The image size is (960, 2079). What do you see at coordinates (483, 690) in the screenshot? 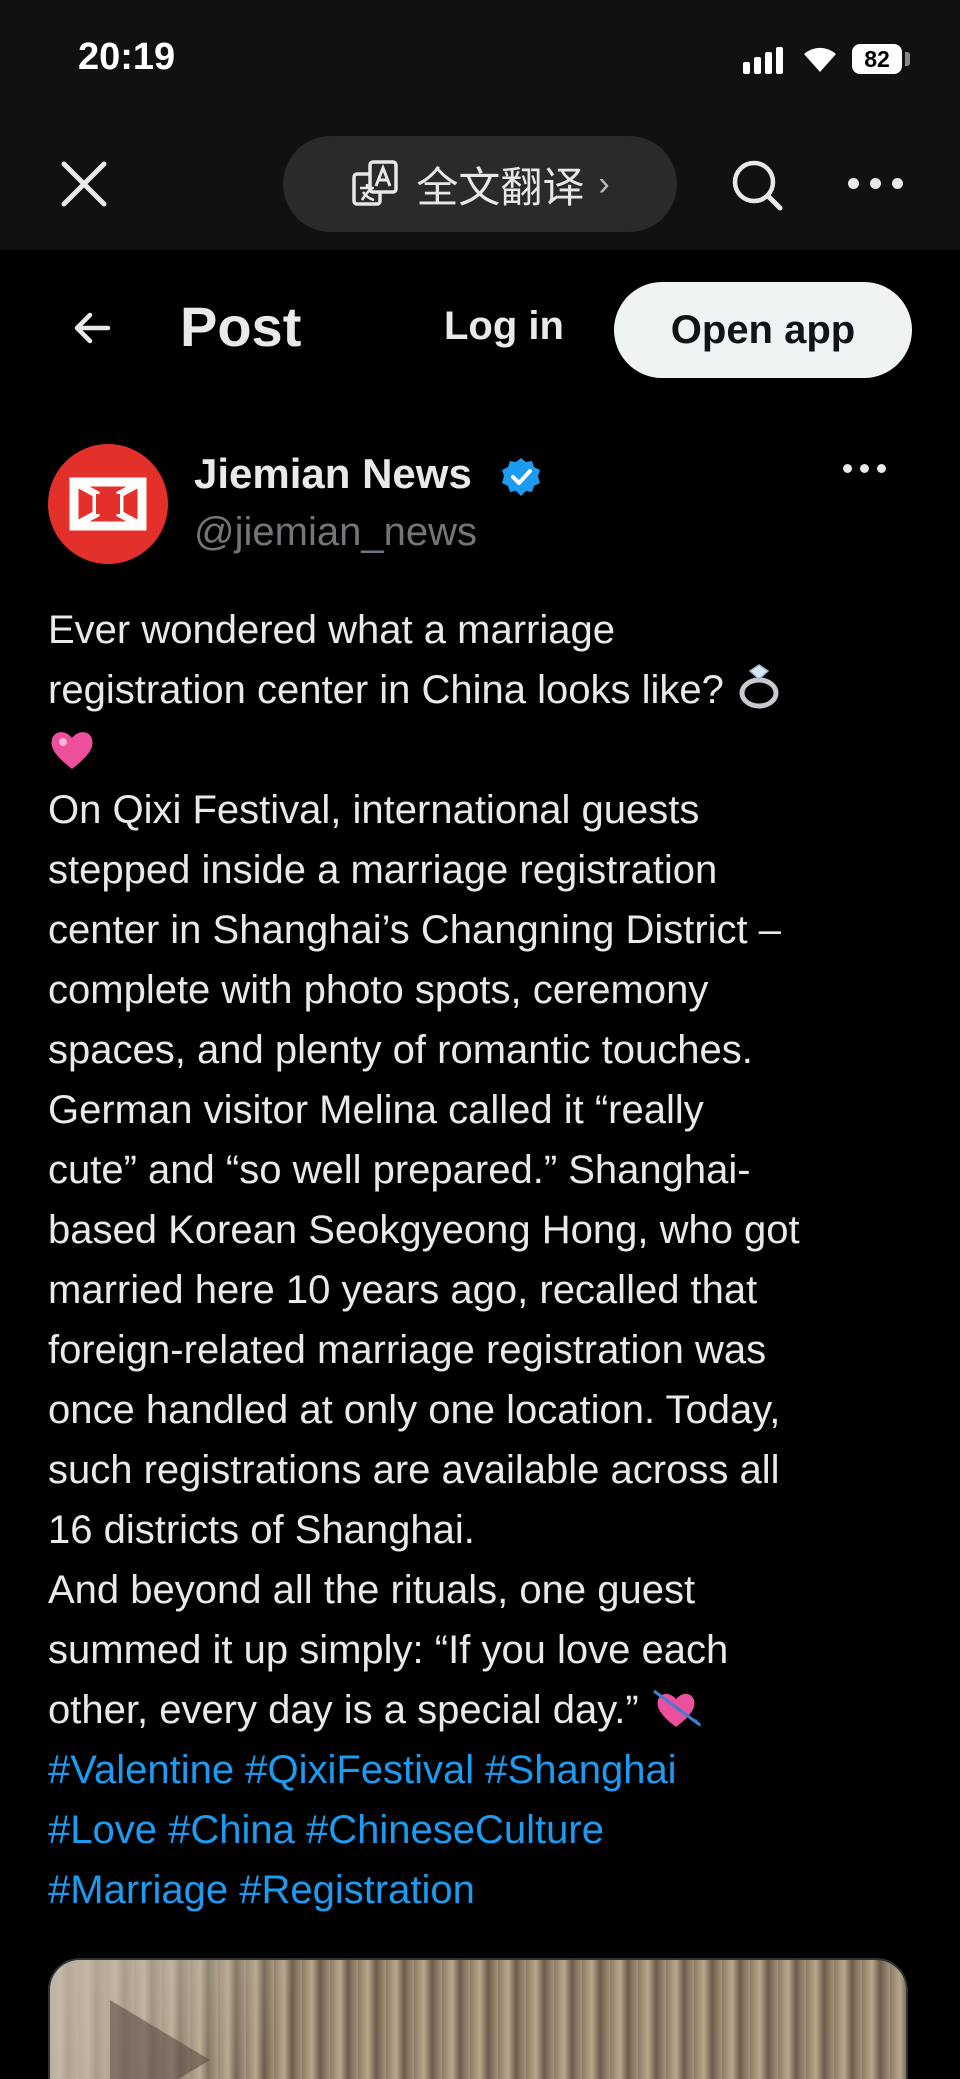
I see `post-line: registration center in China looks like?` at bounding box center [483, 690].